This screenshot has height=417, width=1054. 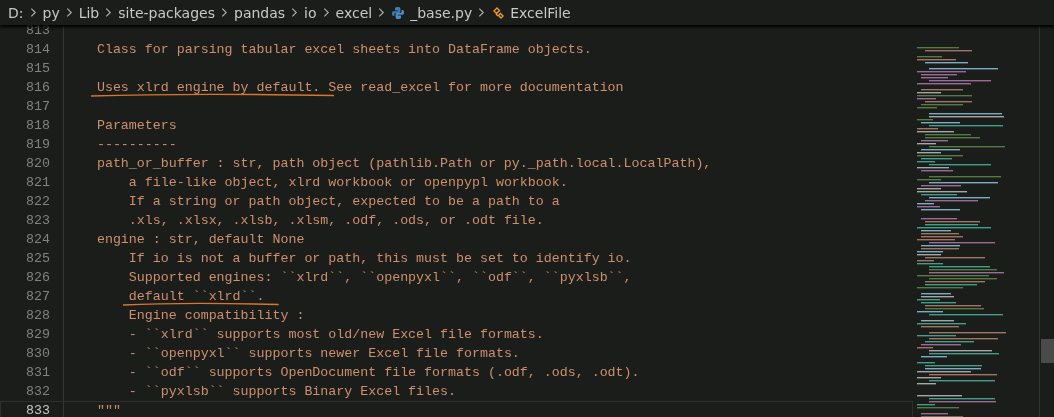 I want to click on code-text: """, so click(x=108, y=410).